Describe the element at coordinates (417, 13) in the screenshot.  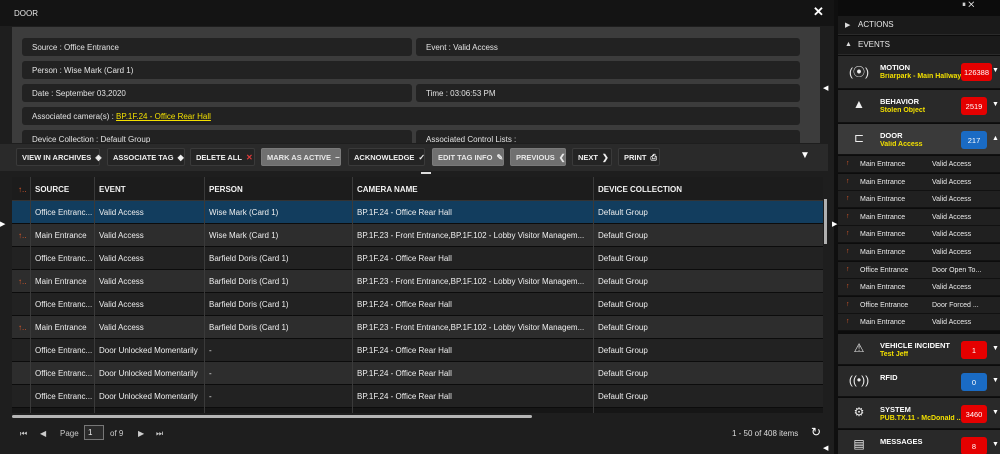
I see `modal-titlebar: DOOR ✕` at that location.